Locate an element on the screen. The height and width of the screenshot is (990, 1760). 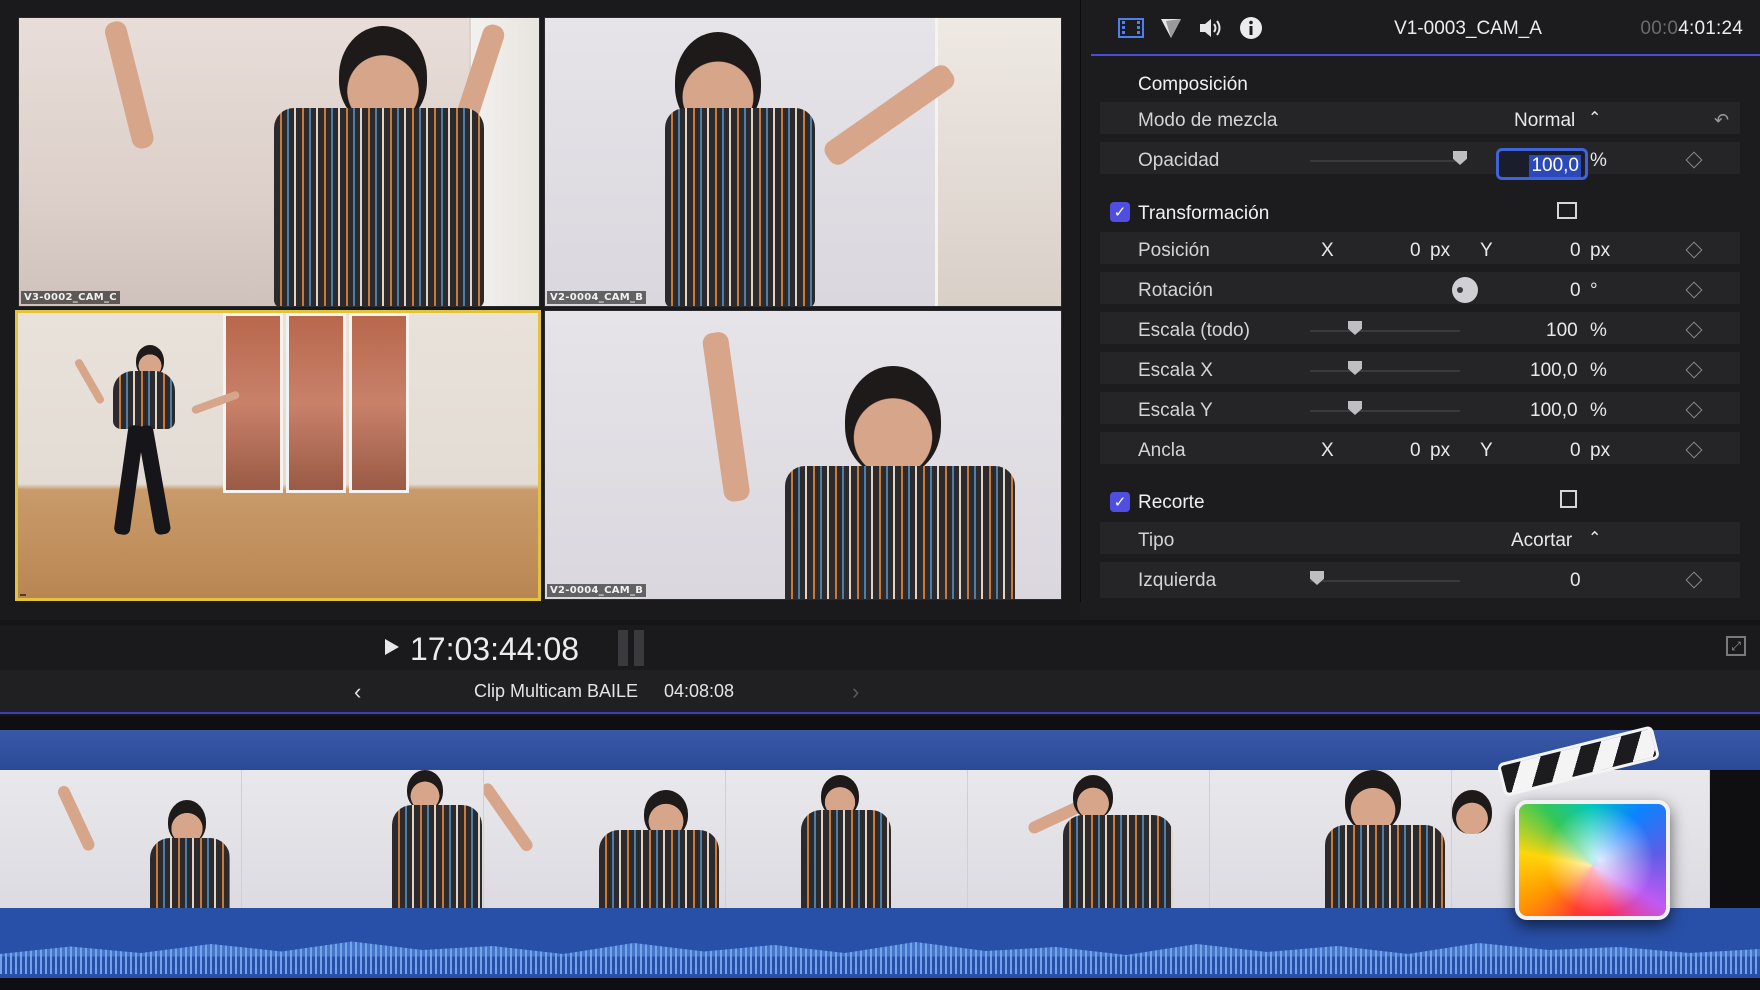
inspector-timecode: 00:04:01:24 is located at coordinates (1691, 29).